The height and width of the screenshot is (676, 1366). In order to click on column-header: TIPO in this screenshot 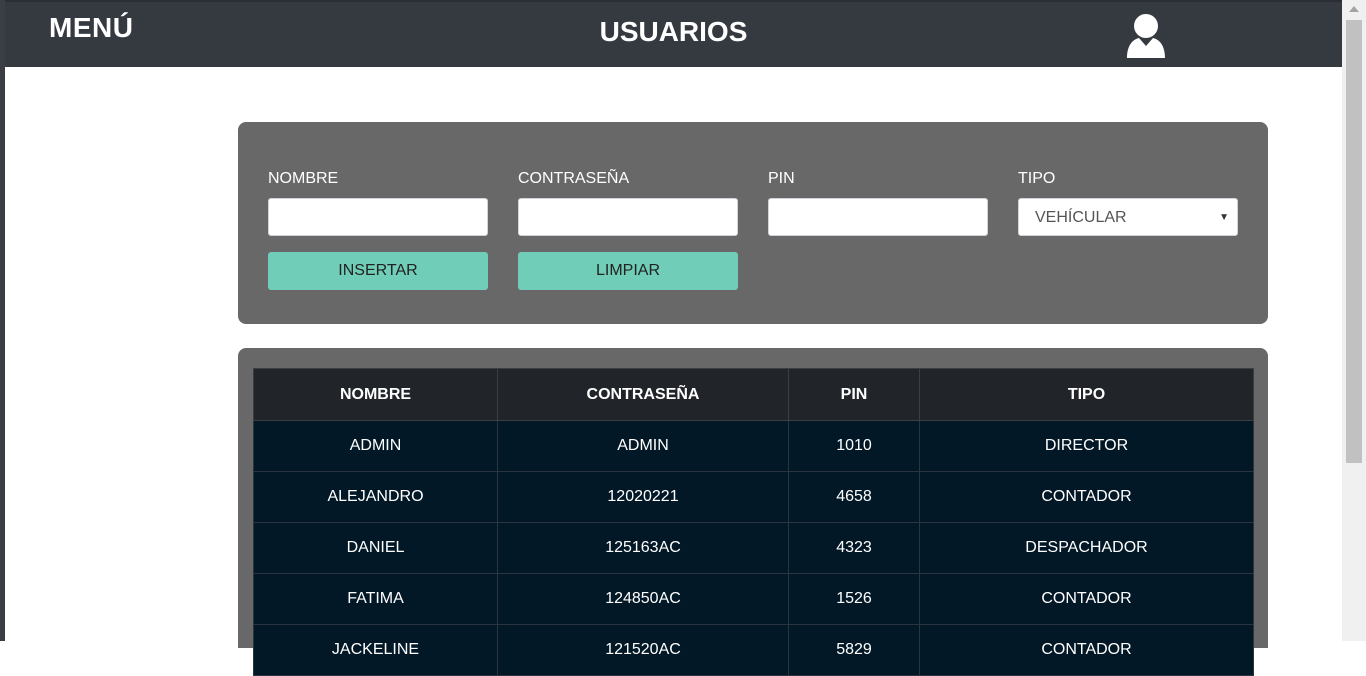, I will do `click(1086, 394)`.